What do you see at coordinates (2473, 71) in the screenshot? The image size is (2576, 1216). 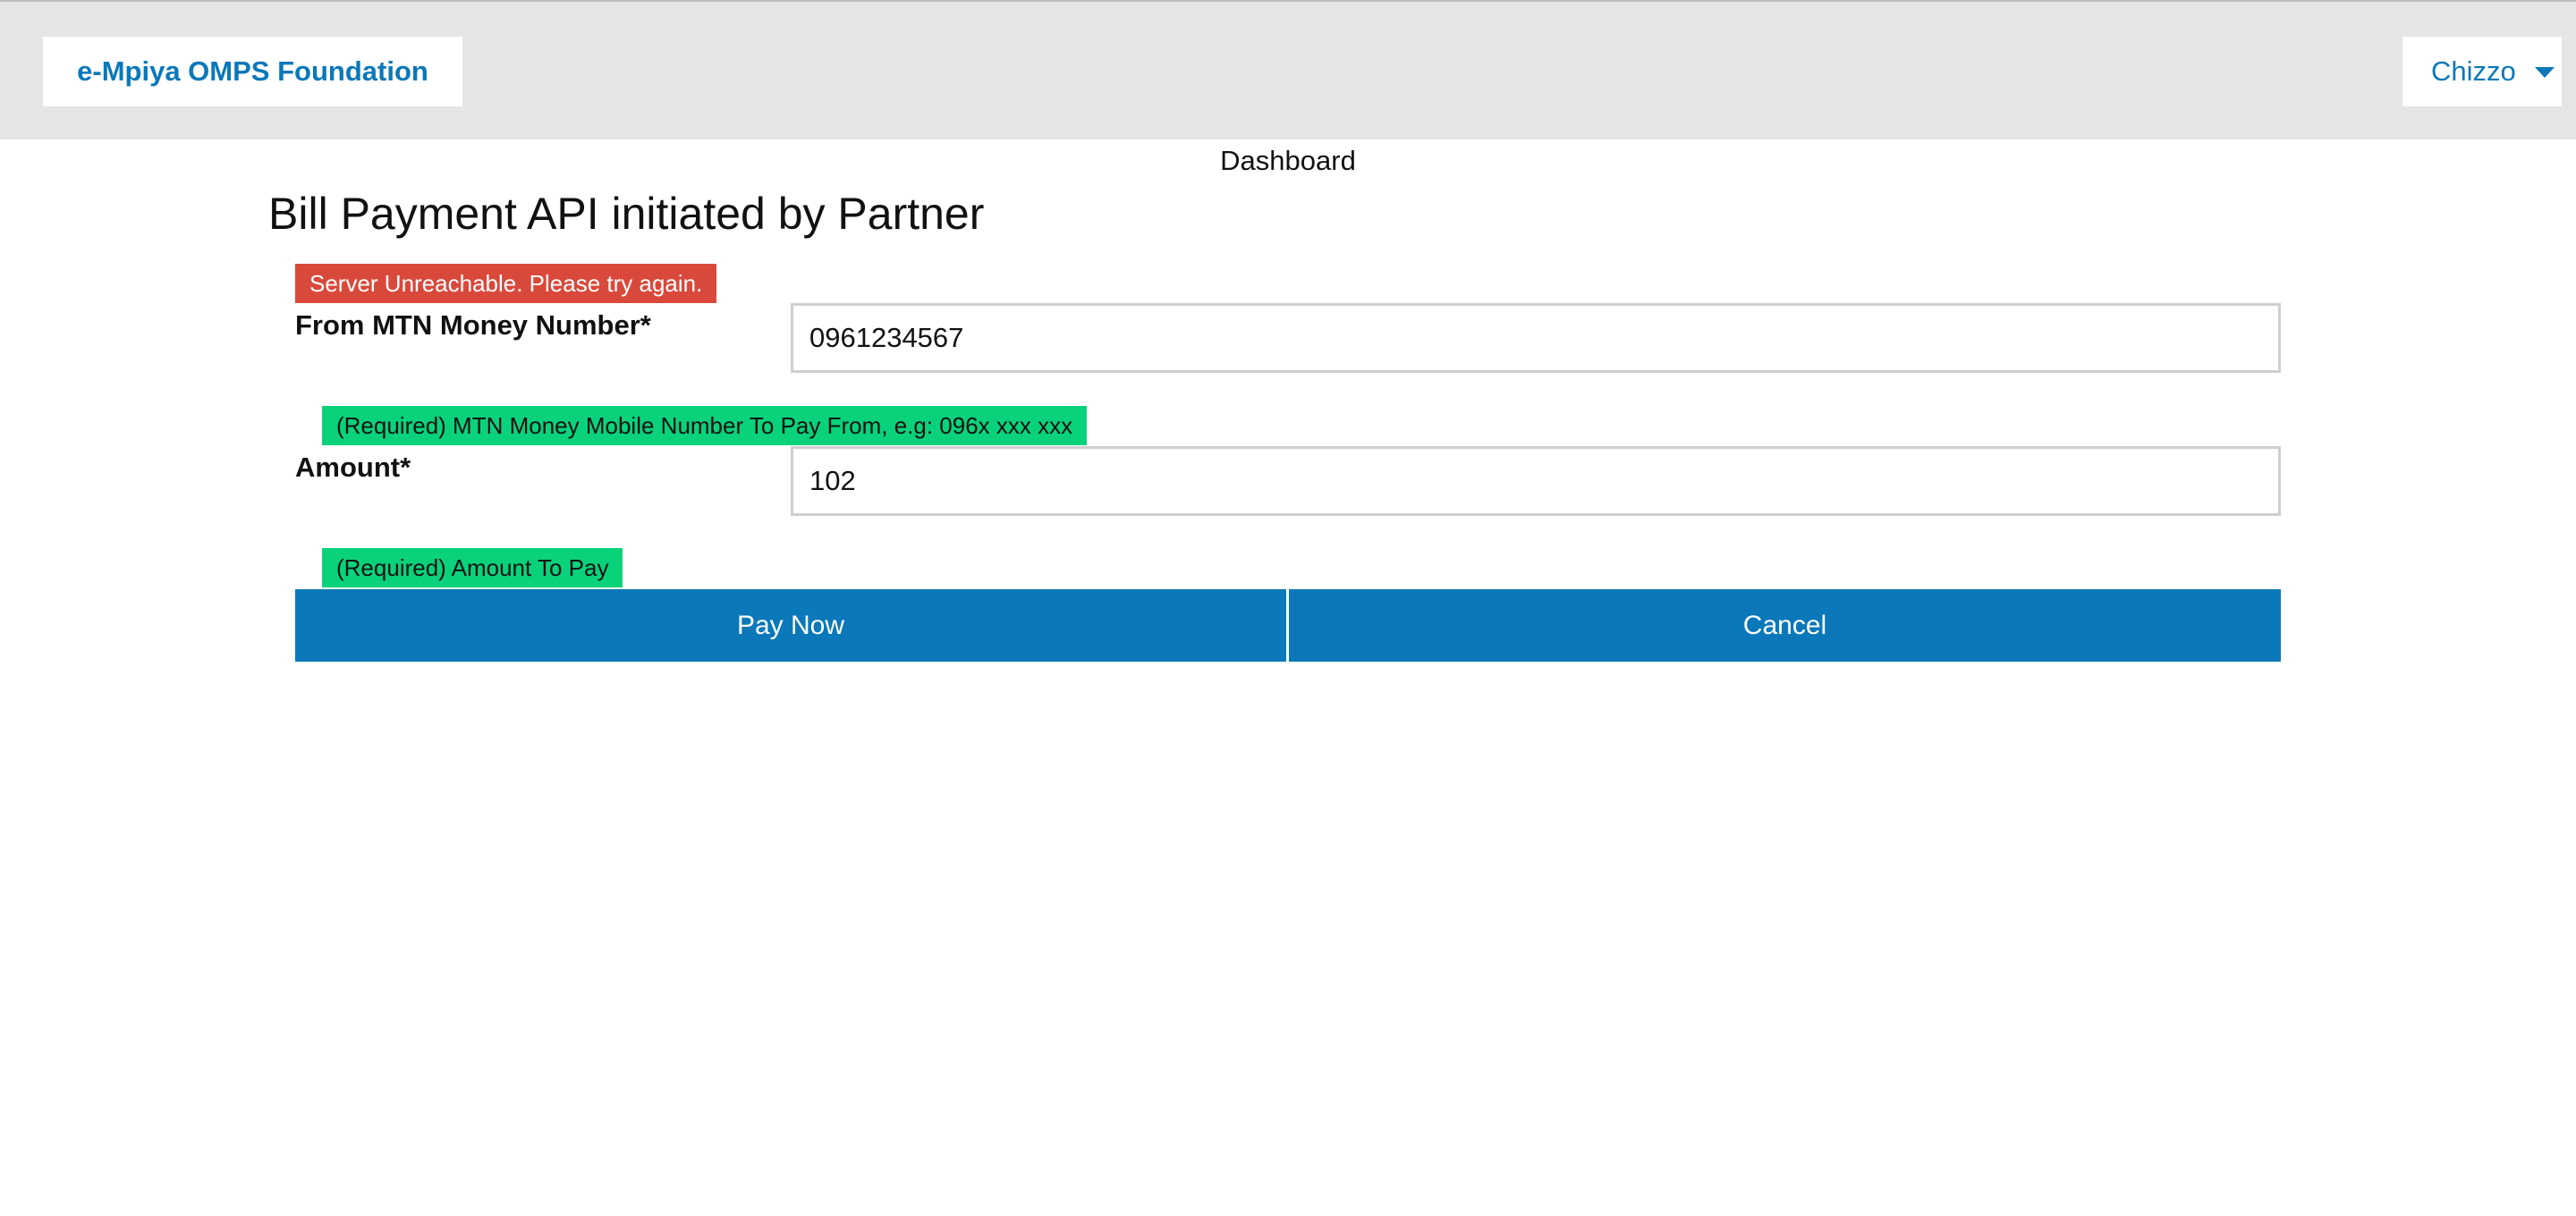 I see `user-name-label: Chizzo` at bounding box center [2473, 71].